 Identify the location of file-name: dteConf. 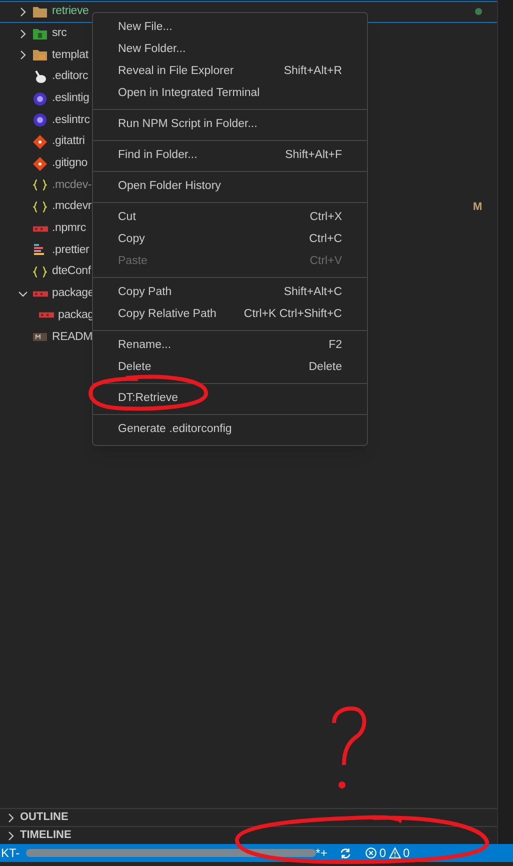
(71, 272).